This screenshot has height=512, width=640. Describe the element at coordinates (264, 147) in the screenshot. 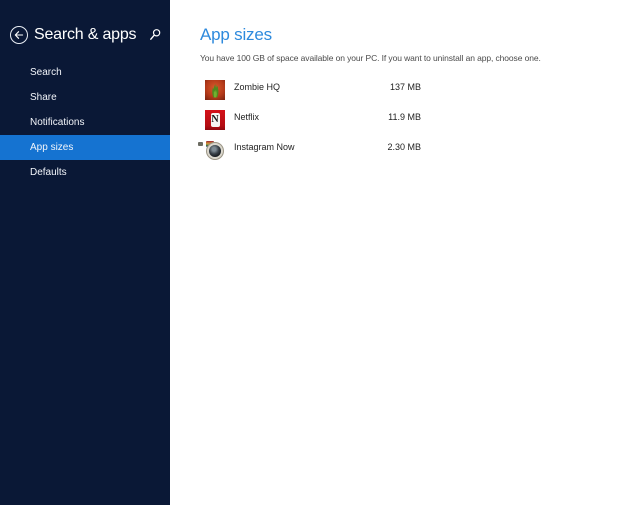

I see `app-name: Instagram Now` at that location.